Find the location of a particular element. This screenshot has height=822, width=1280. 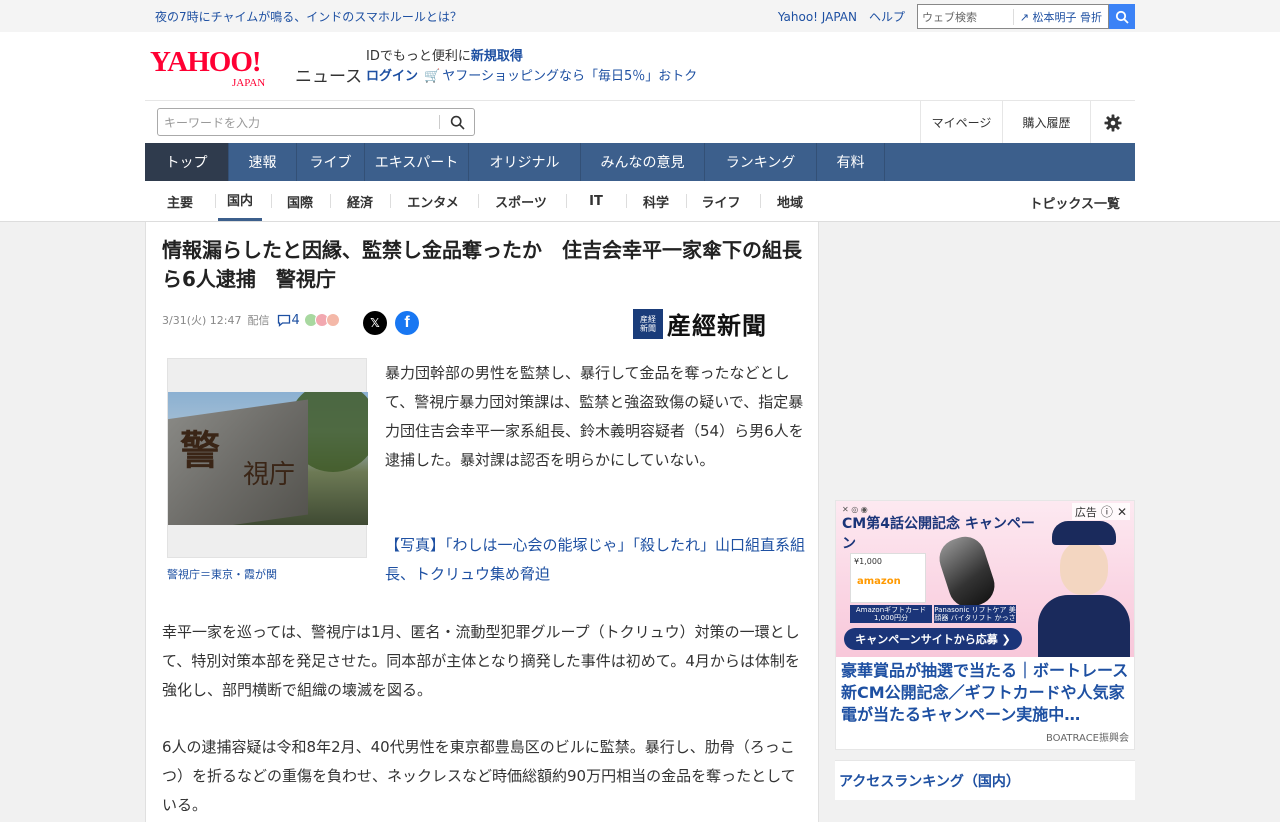

promo-prefix: IDでもっと便利に is located at coordinates (418, 56).